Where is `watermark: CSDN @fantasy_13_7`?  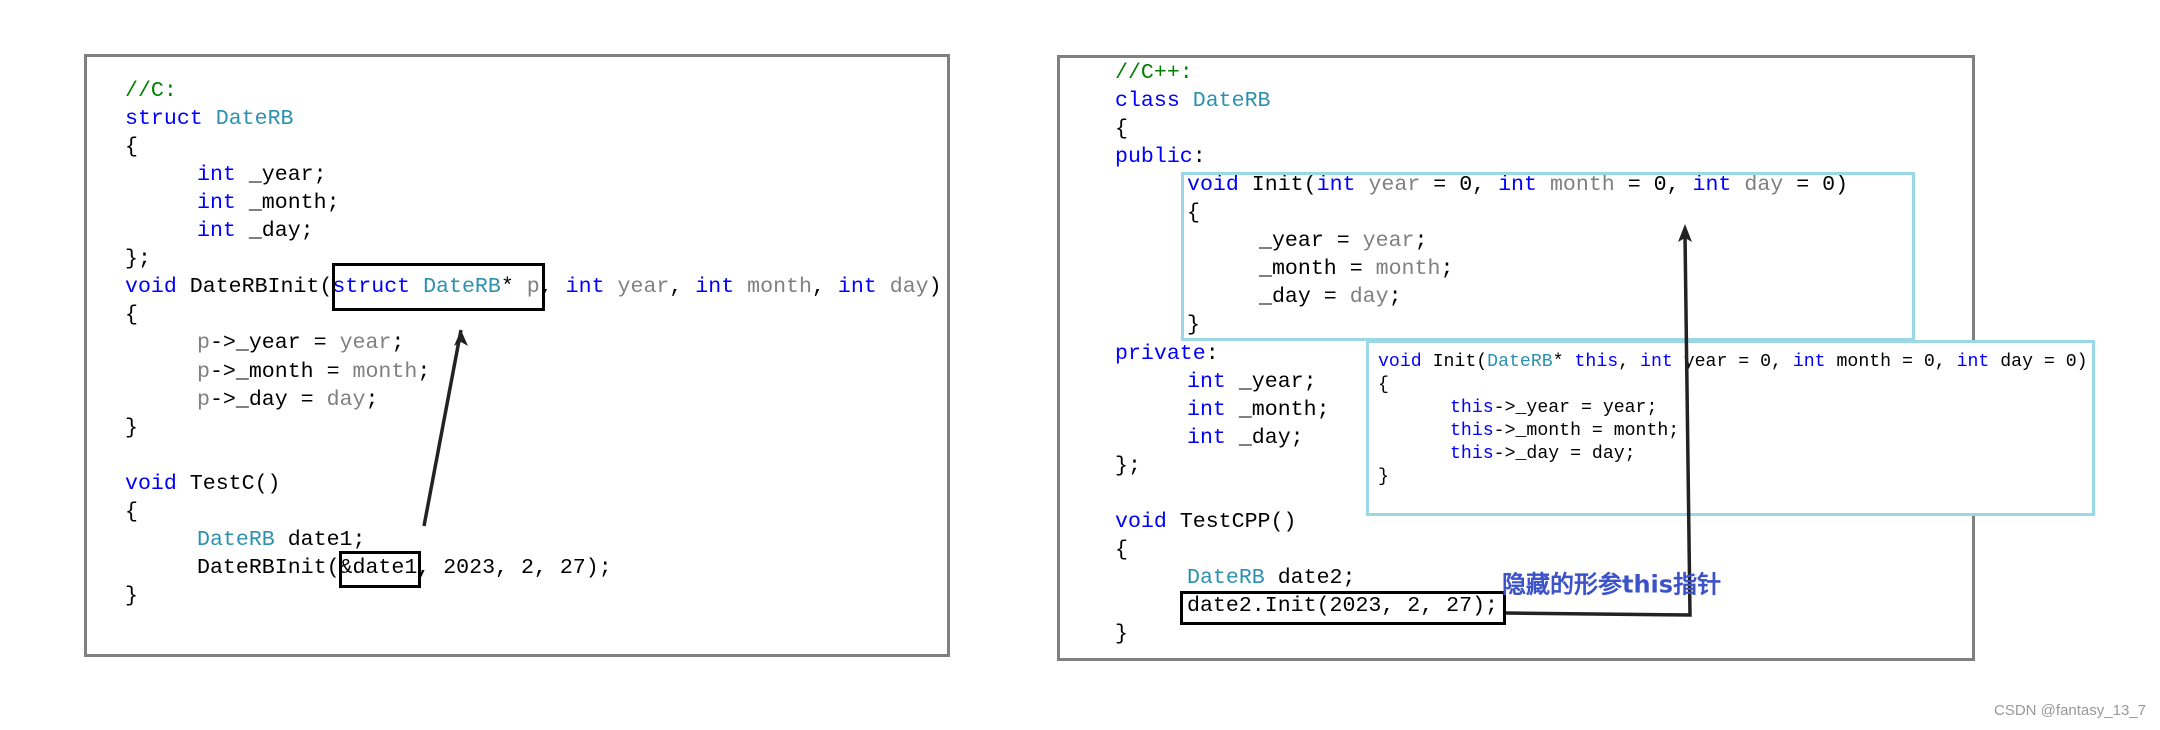
watermark: CSDN @fantasy_13_7 is located at coordinates (2070, 710).